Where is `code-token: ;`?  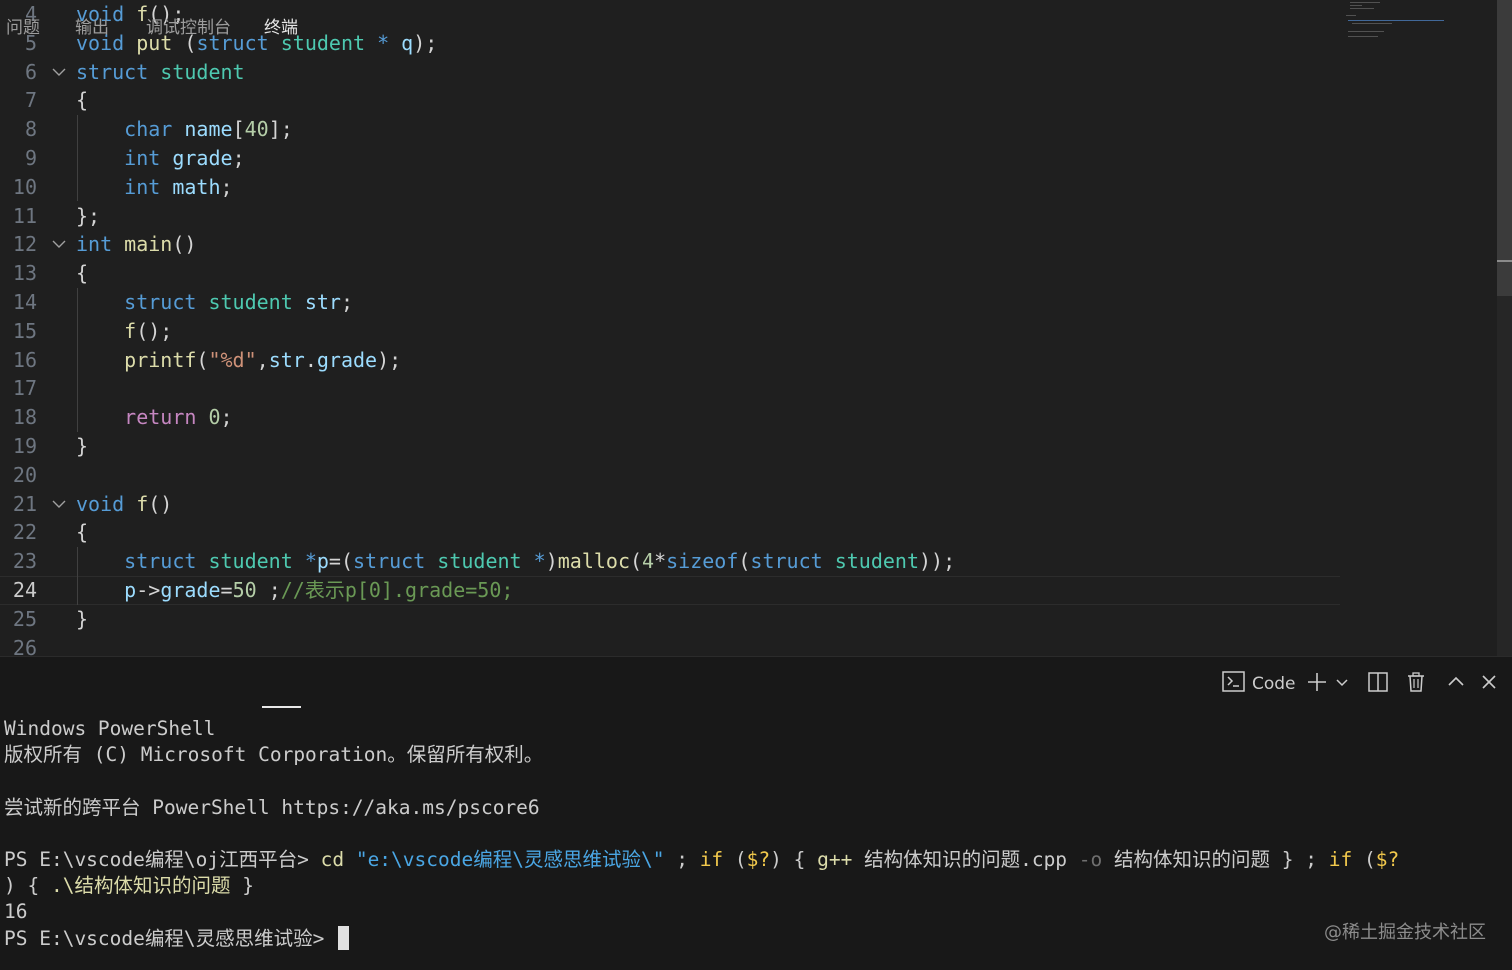
code-token: ; is located at coordinates (226, 186).